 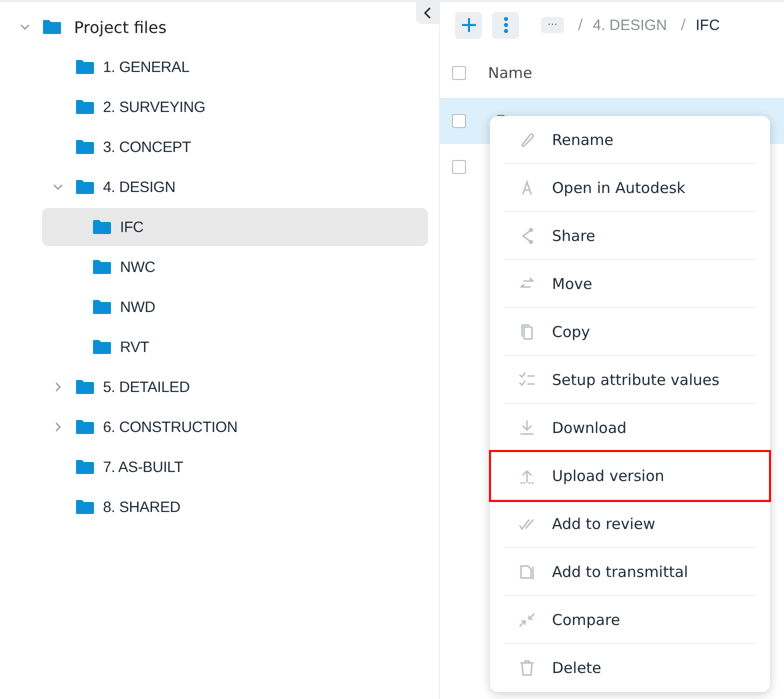 What do you see at coordinates (146, 67) in the screenshot?
I see `folder-name: 1. GENERAL` at bounding box center [146, 67].